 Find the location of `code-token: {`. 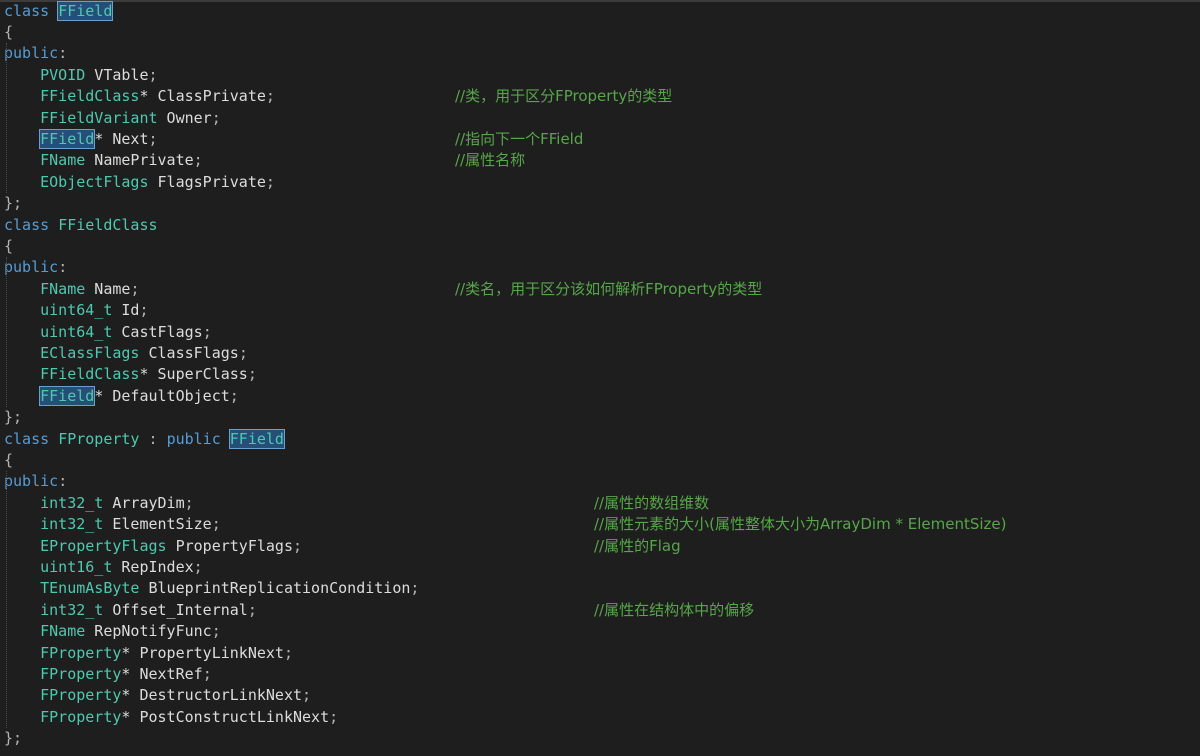

code-token: { is located at coordinates (9, 245).